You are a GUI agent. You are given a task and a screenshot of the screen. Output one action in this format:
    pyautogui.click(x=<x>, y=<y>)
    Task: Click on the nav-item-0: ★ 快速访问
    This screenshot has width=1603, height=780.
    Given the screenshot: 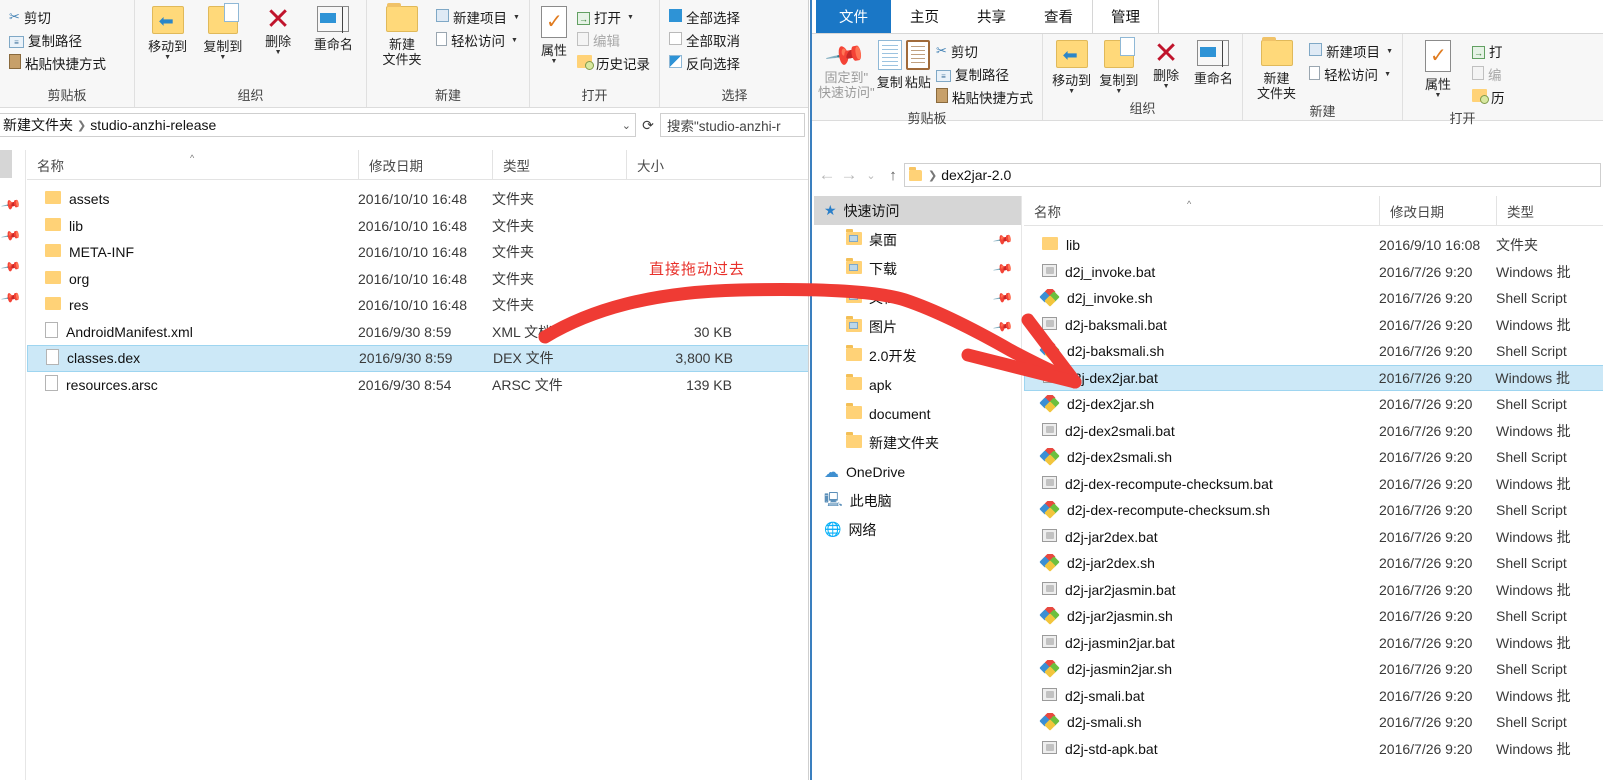 What is the action you would take?
    pyautogui.click(x=917, y=210)
    